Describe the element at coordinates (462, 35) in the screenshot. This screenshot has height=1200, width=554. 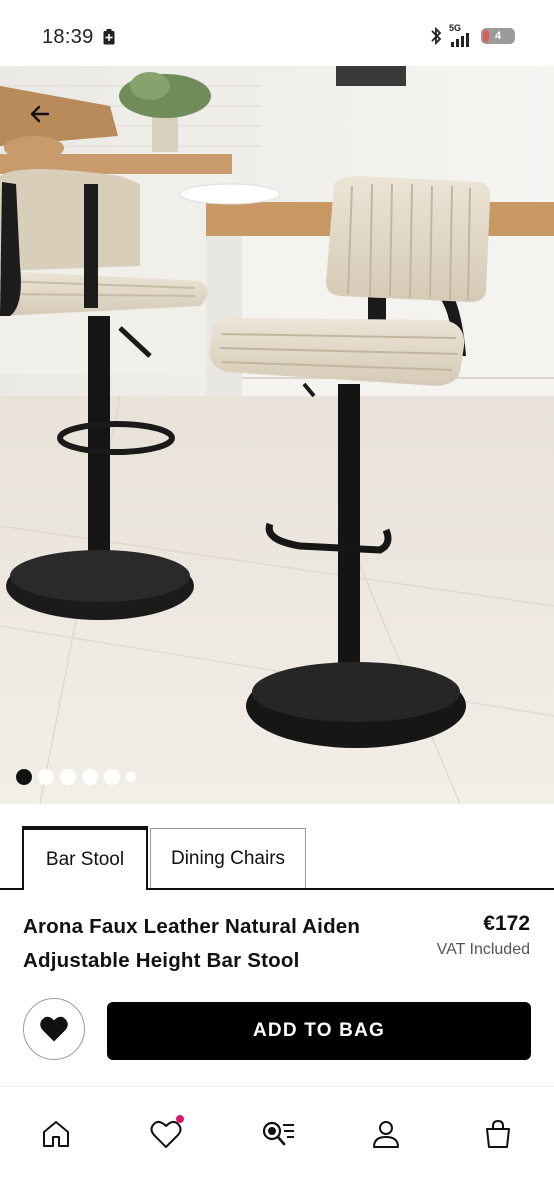
I see `signal-icon: 5G` at that location.